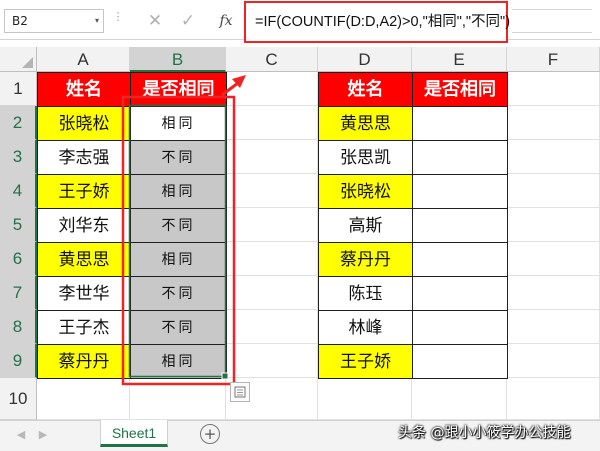 The image size is (600, 451). I want to click on selection-outline, so click(177, 241).